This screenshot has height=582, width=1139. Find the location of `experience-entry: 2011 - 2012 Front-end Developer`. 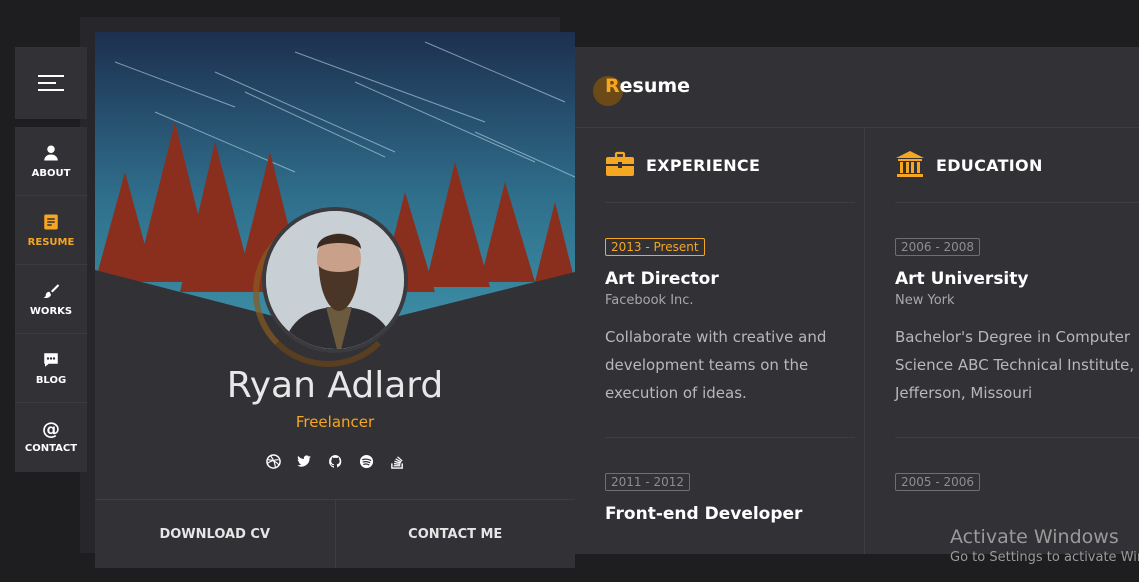

experience-entry: 2011 - 2012 Front-end Developer is located at coordinates (730, 480).